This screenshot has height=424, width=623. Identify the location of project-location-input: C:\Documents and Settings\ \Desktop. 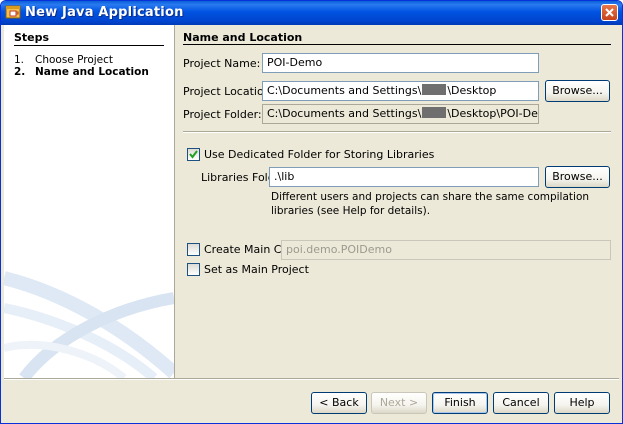
(400, 91).